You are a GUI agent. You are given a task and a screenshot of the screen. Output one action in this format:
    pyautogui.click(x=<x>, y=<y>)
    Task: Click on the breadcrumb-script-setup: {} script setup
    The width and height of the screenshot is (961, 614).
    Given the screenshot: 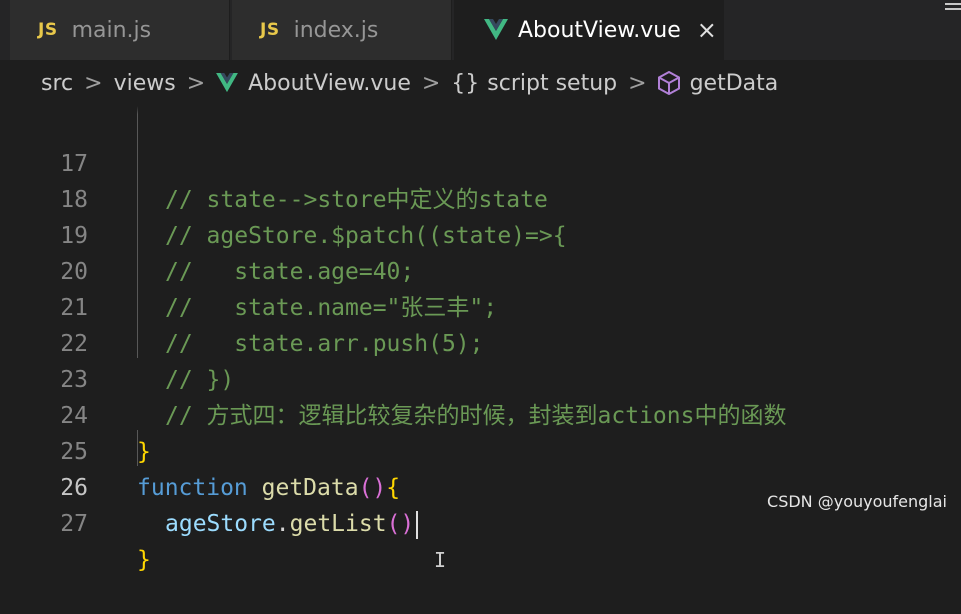 What is the action you would take?
    pyautogui.click(x=534, y=83)
    